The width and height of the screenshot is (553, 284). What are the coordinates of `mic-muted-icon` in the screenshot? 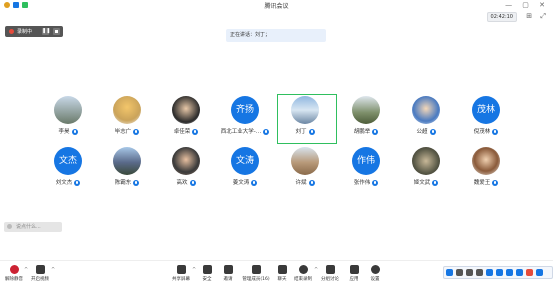 It's located at (14, 269).